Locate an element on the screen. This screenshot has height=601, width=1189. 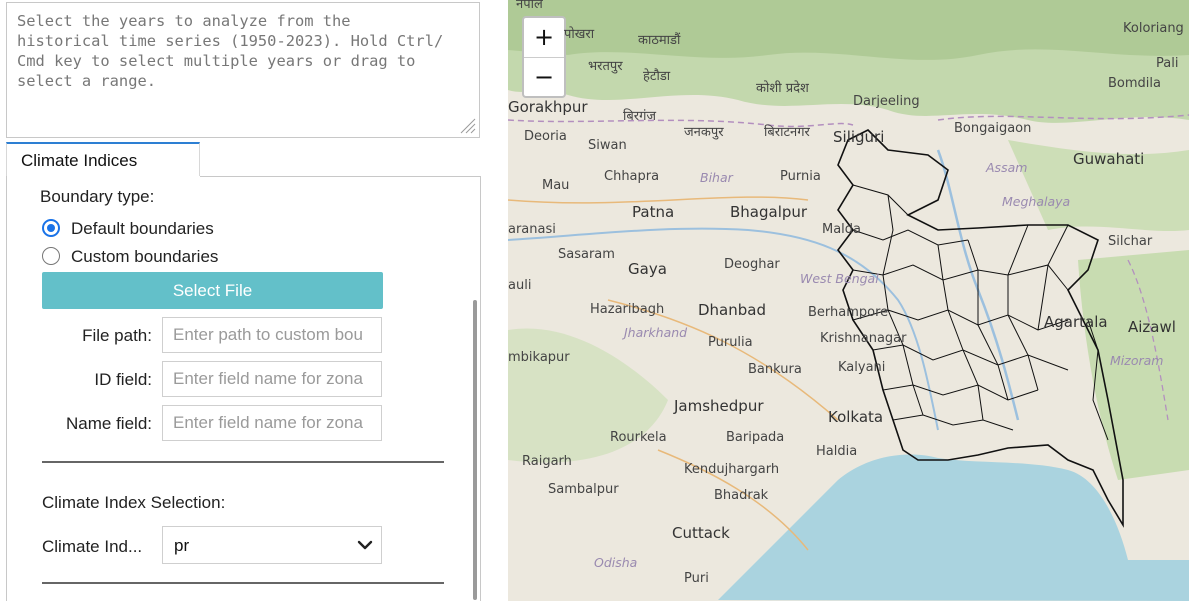
map-label-sambalpur: Sambalpur is located at coordinates (583, 489).